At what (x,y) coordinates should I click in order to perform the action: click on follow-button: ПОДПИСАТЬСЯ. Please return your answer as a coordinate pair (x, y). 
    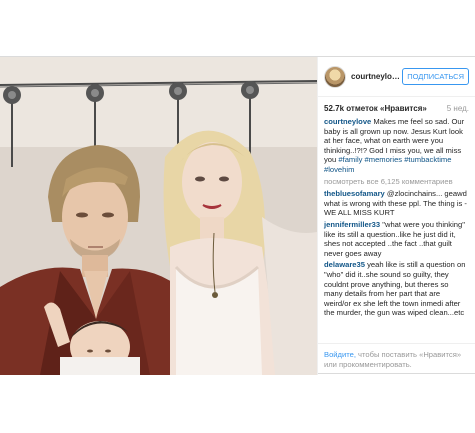
    Looking at the image, I should click on (435, 76).